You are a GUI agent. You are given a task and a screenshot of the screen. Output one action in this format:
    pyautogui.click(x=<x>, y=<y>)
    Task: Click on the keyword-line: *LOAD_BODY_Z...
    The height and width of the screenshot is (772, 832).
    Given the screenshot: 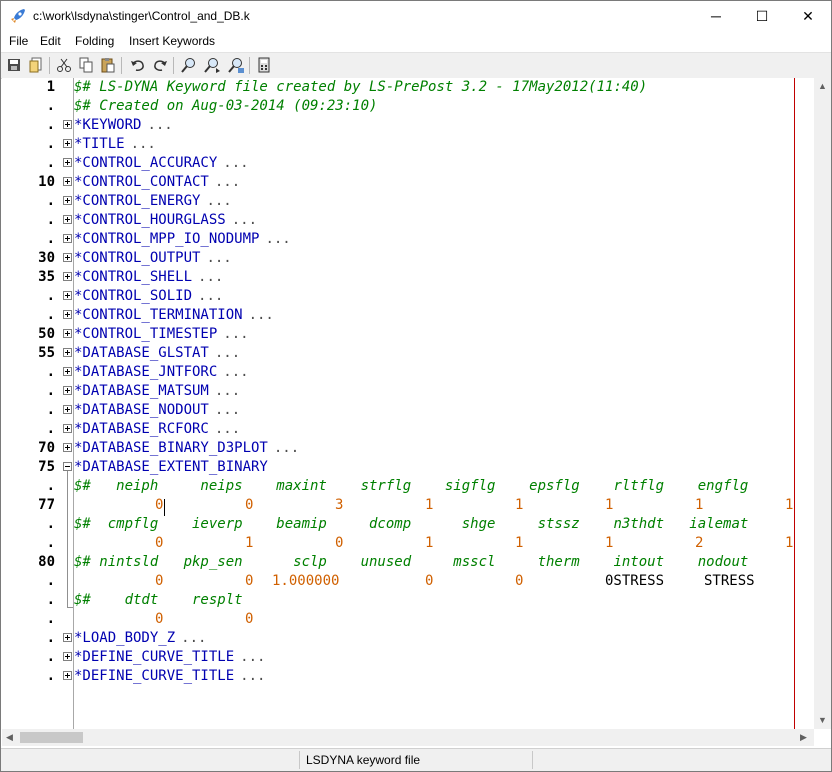 What is the action you would take?
    pyautogui.click(x=140, y=638)
    